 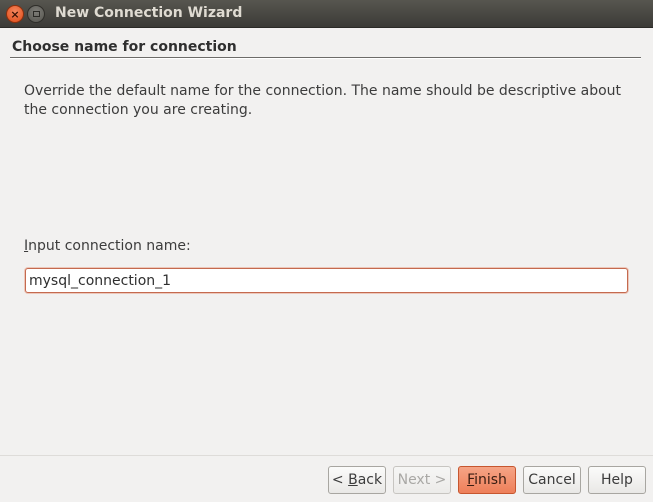 I want to click on title-bar: × New Connection Wizard, so click(x=326, y=14).